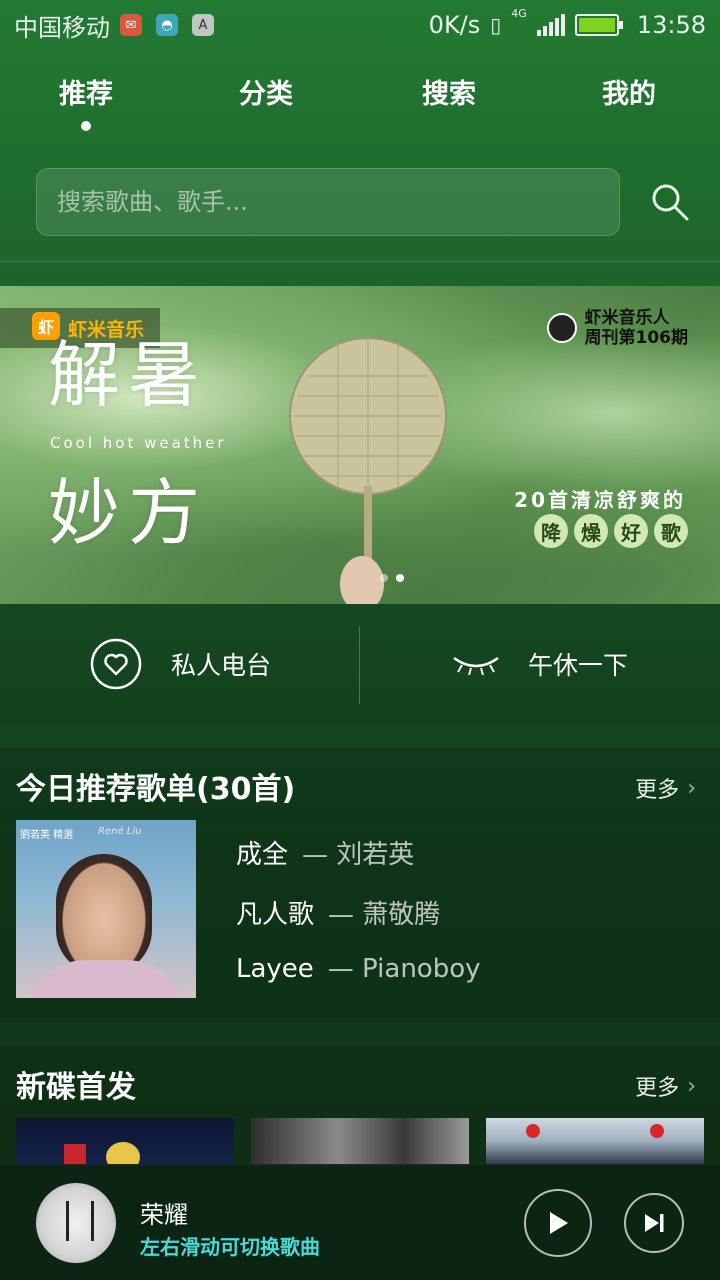 The image size is (720, 1280). What do you see at coordinates (670, 202) in the screenshot?
I see `search-icon` at bounding box center [670, 202].